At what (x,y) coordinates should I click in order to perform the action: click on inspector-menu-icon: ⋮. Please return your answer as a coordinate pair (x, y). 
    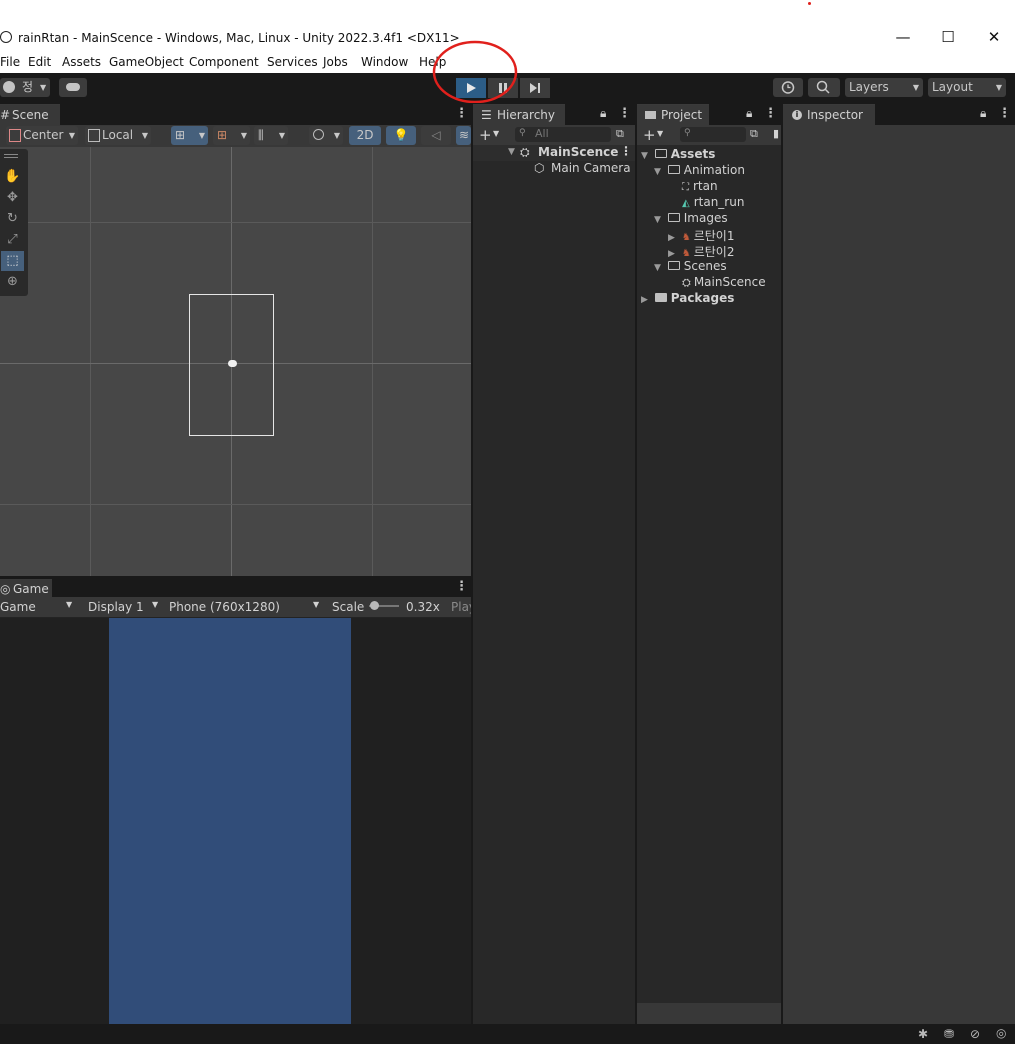
    Looking at the image, I should click on (1004, 113).